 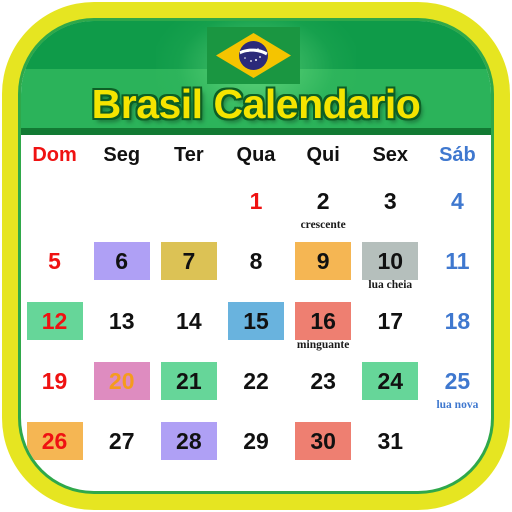 What do you see at coordinates (390, 154) in the screenshot?
I see `weekday-header-sex: Sex` at bounding box center [390, 154].